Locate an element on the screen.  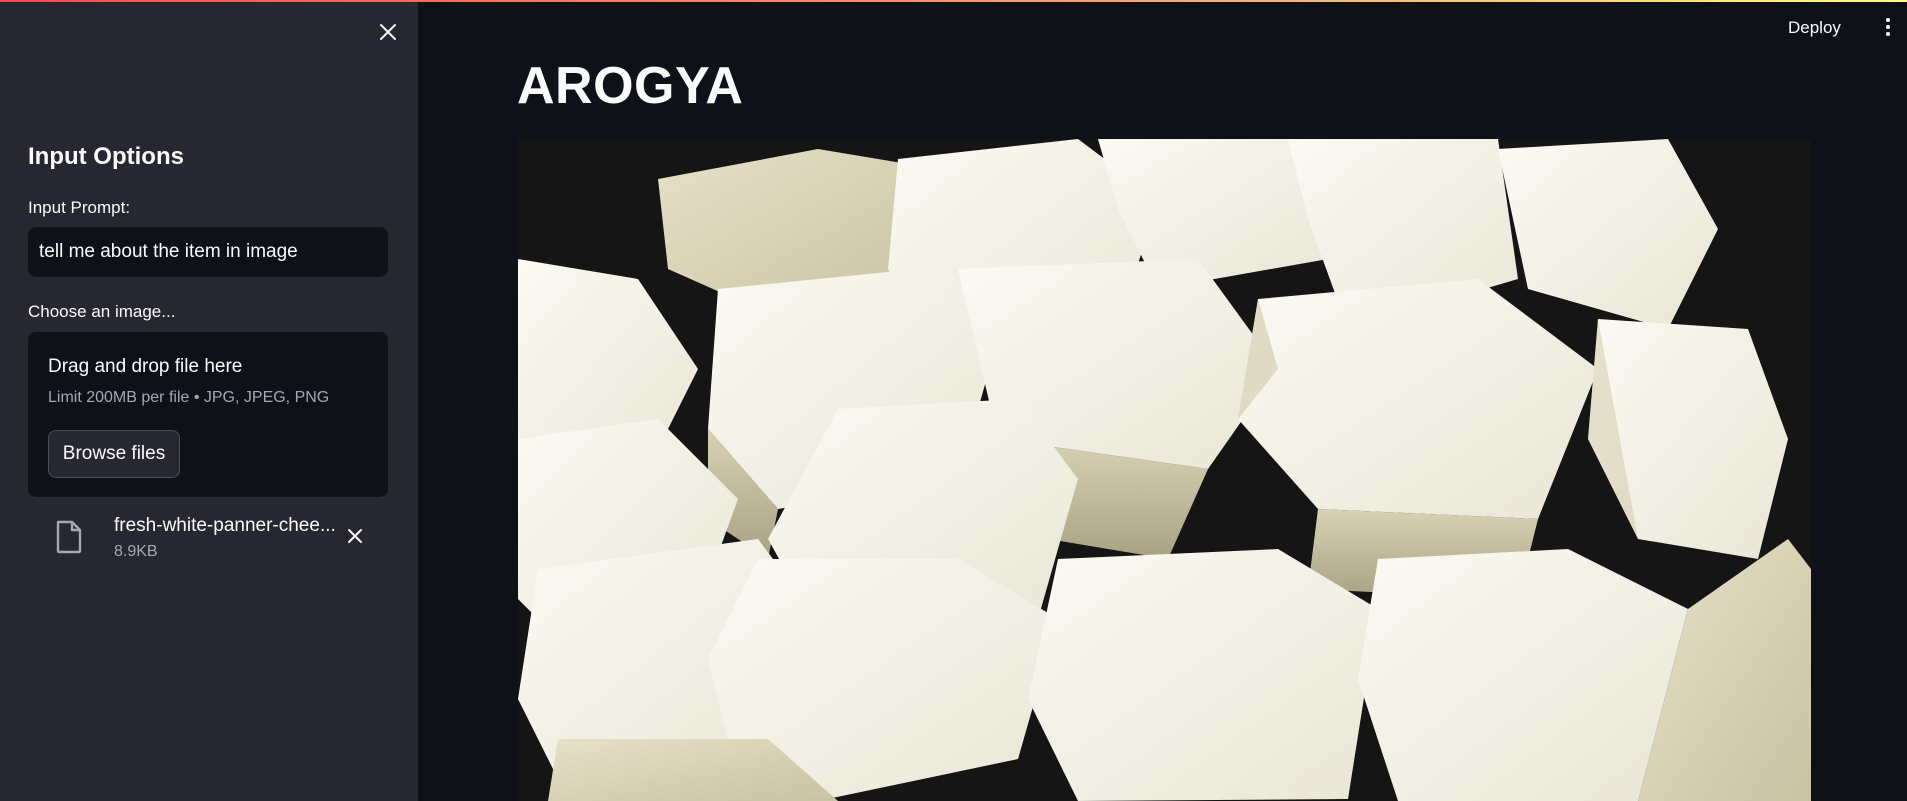
close-icon is located at coordinates (388, 32).